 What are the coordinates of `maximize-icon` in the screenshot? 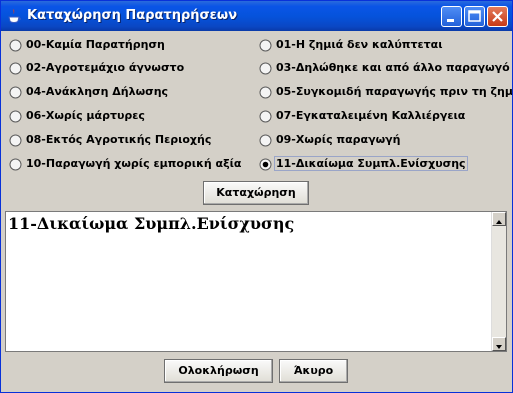 It's located at (474, 16).